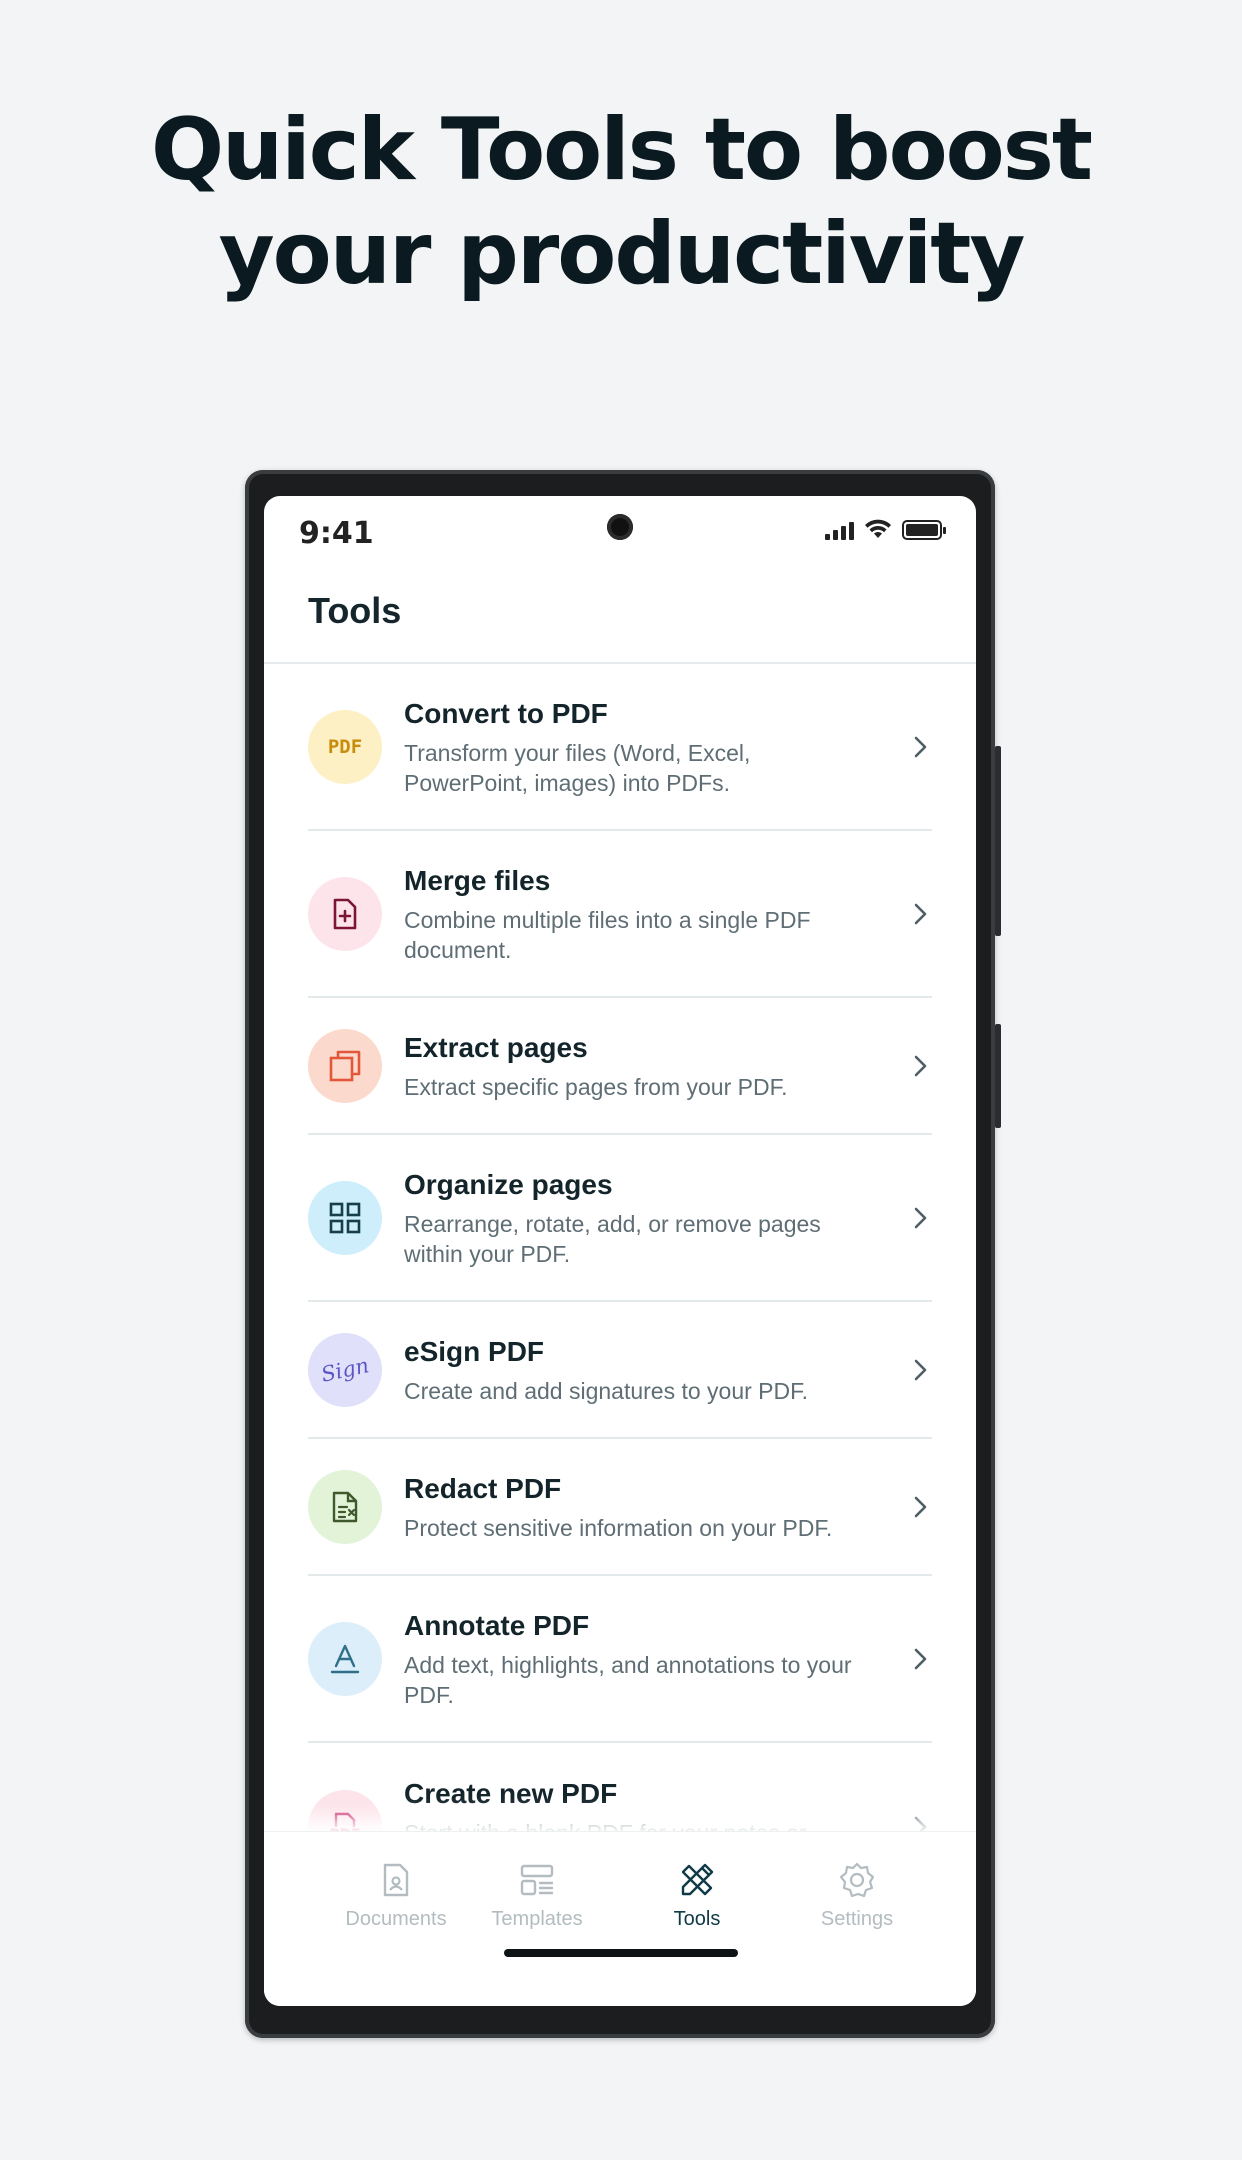 This screenshot has height=2160, width=1242. I want to click on battery-icon, so click(924, 530).